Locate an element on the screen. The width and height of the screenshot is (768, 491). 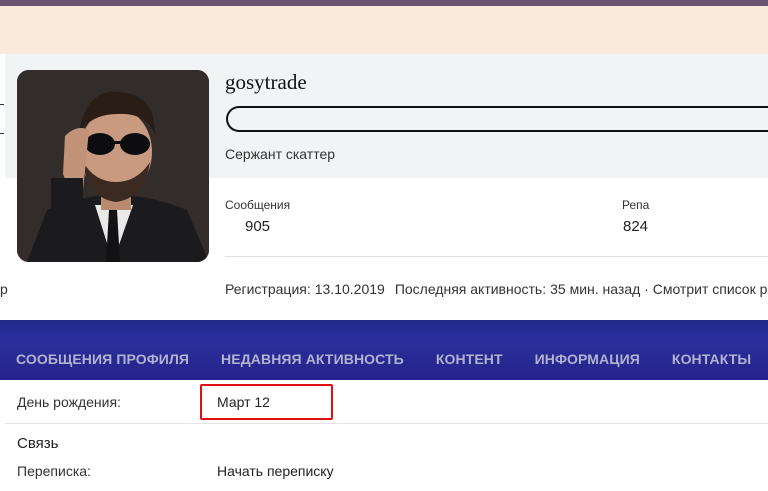
username: gosytrade is located at coordinates (266, 82).